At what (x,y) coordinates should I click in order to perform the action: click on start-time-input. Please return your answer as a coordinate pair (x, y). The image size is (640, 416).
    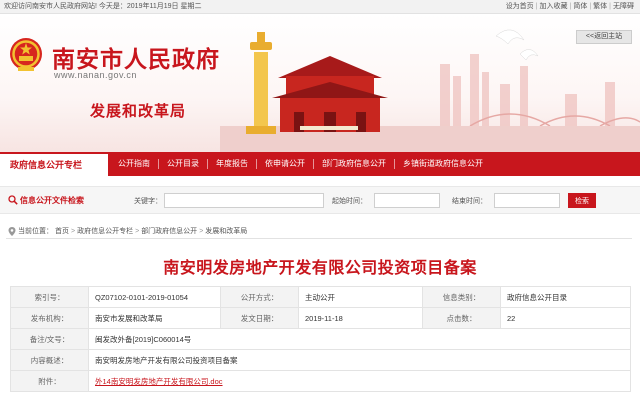
    Looking at the image, I should click on (407, 200).